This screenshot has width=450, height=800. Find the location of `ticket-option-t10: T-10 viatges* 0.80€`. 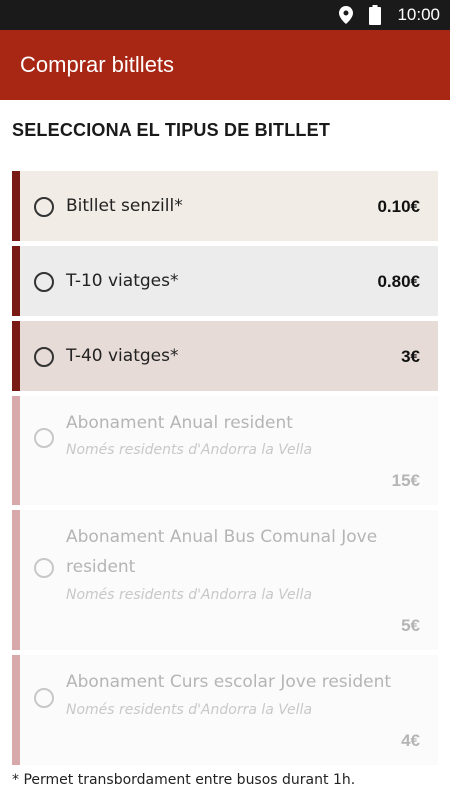

ticket-option-t10: T-10 viatges* 0.80€ is located at coordinates (225, 281).